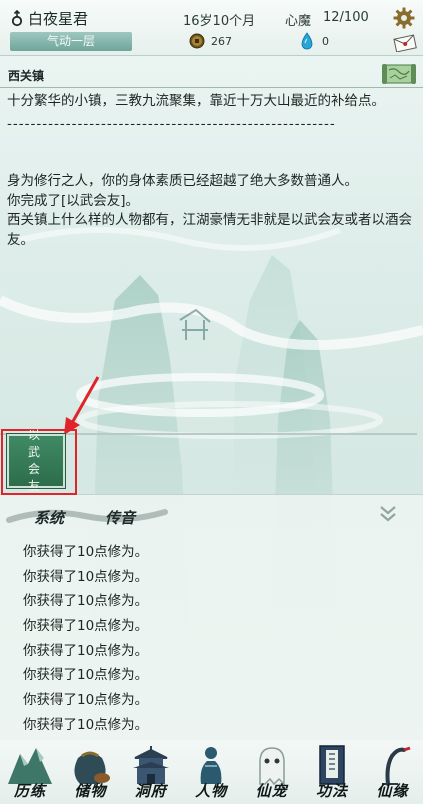 This screenshot has height=804, width=423. What do you see at coordinates (298, 21) in the screenshot?
I see `heart-demon-label: 心魔` at bounding box center [298, 21].